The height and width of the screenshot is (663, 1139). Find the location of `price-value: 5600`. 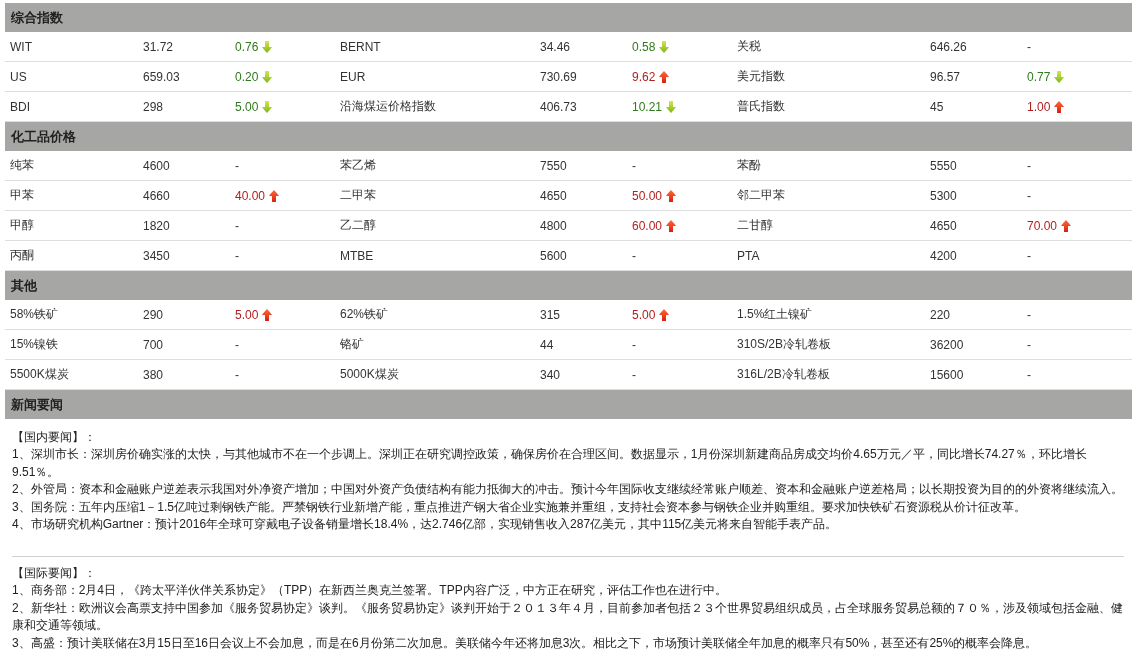

price-value: 5600 is located at coordinates (553, 255).